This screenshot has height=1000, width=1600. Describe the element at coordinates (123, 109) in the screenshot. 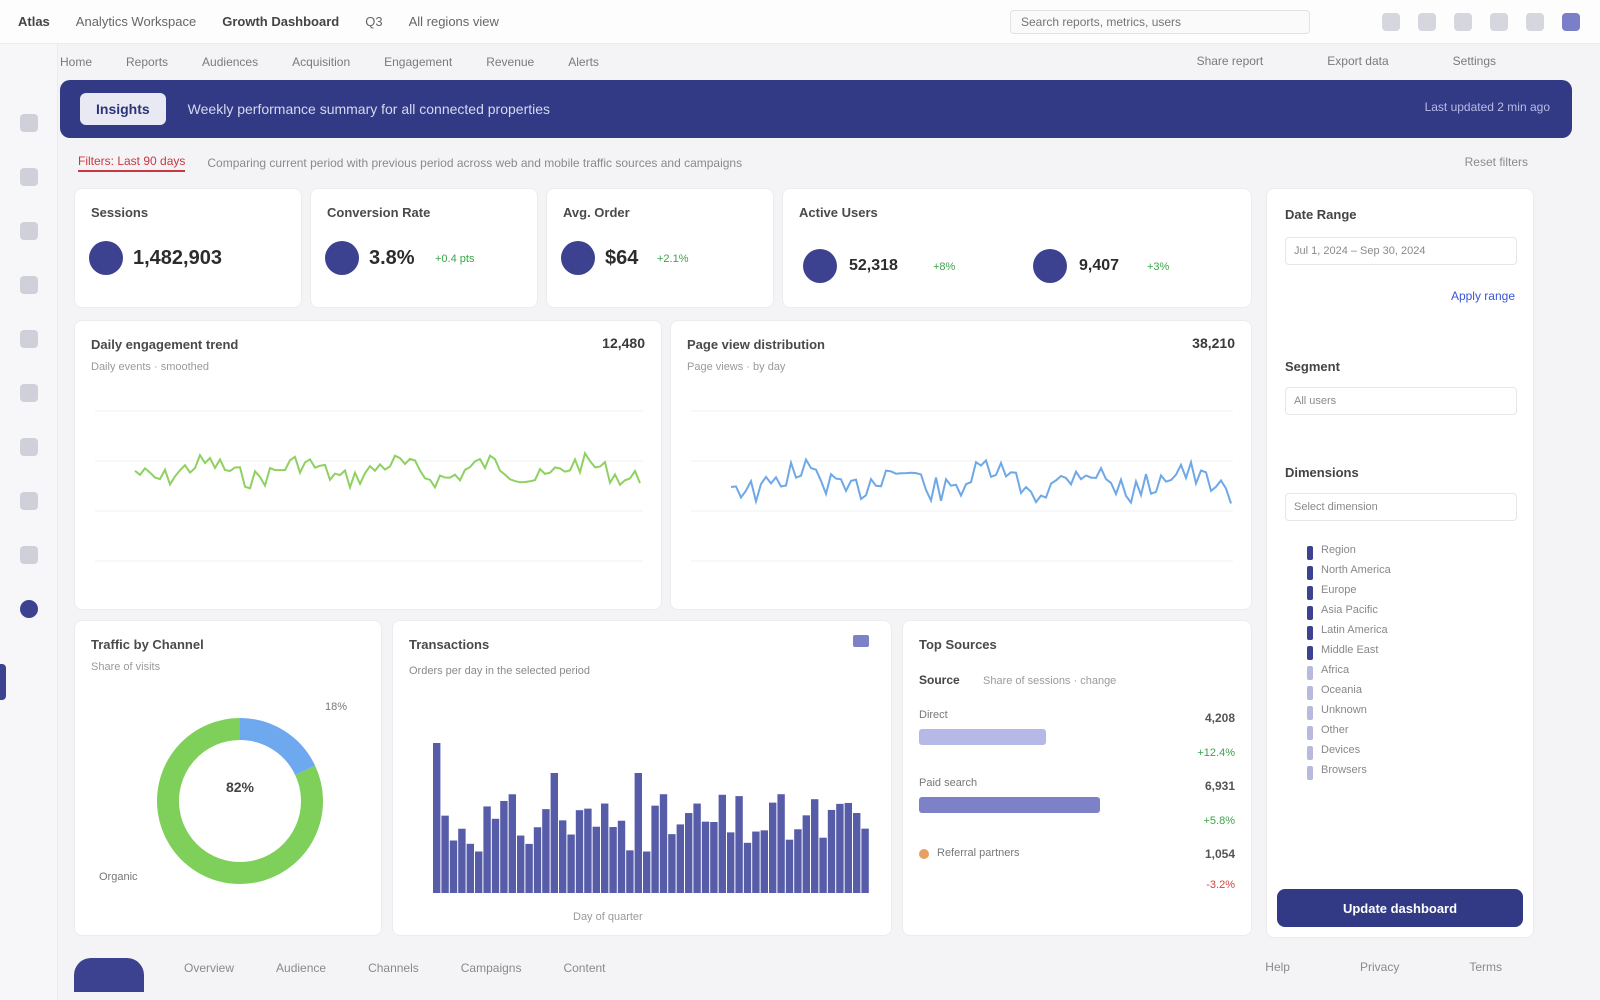

I see `banner-badge: Insights` at that location.